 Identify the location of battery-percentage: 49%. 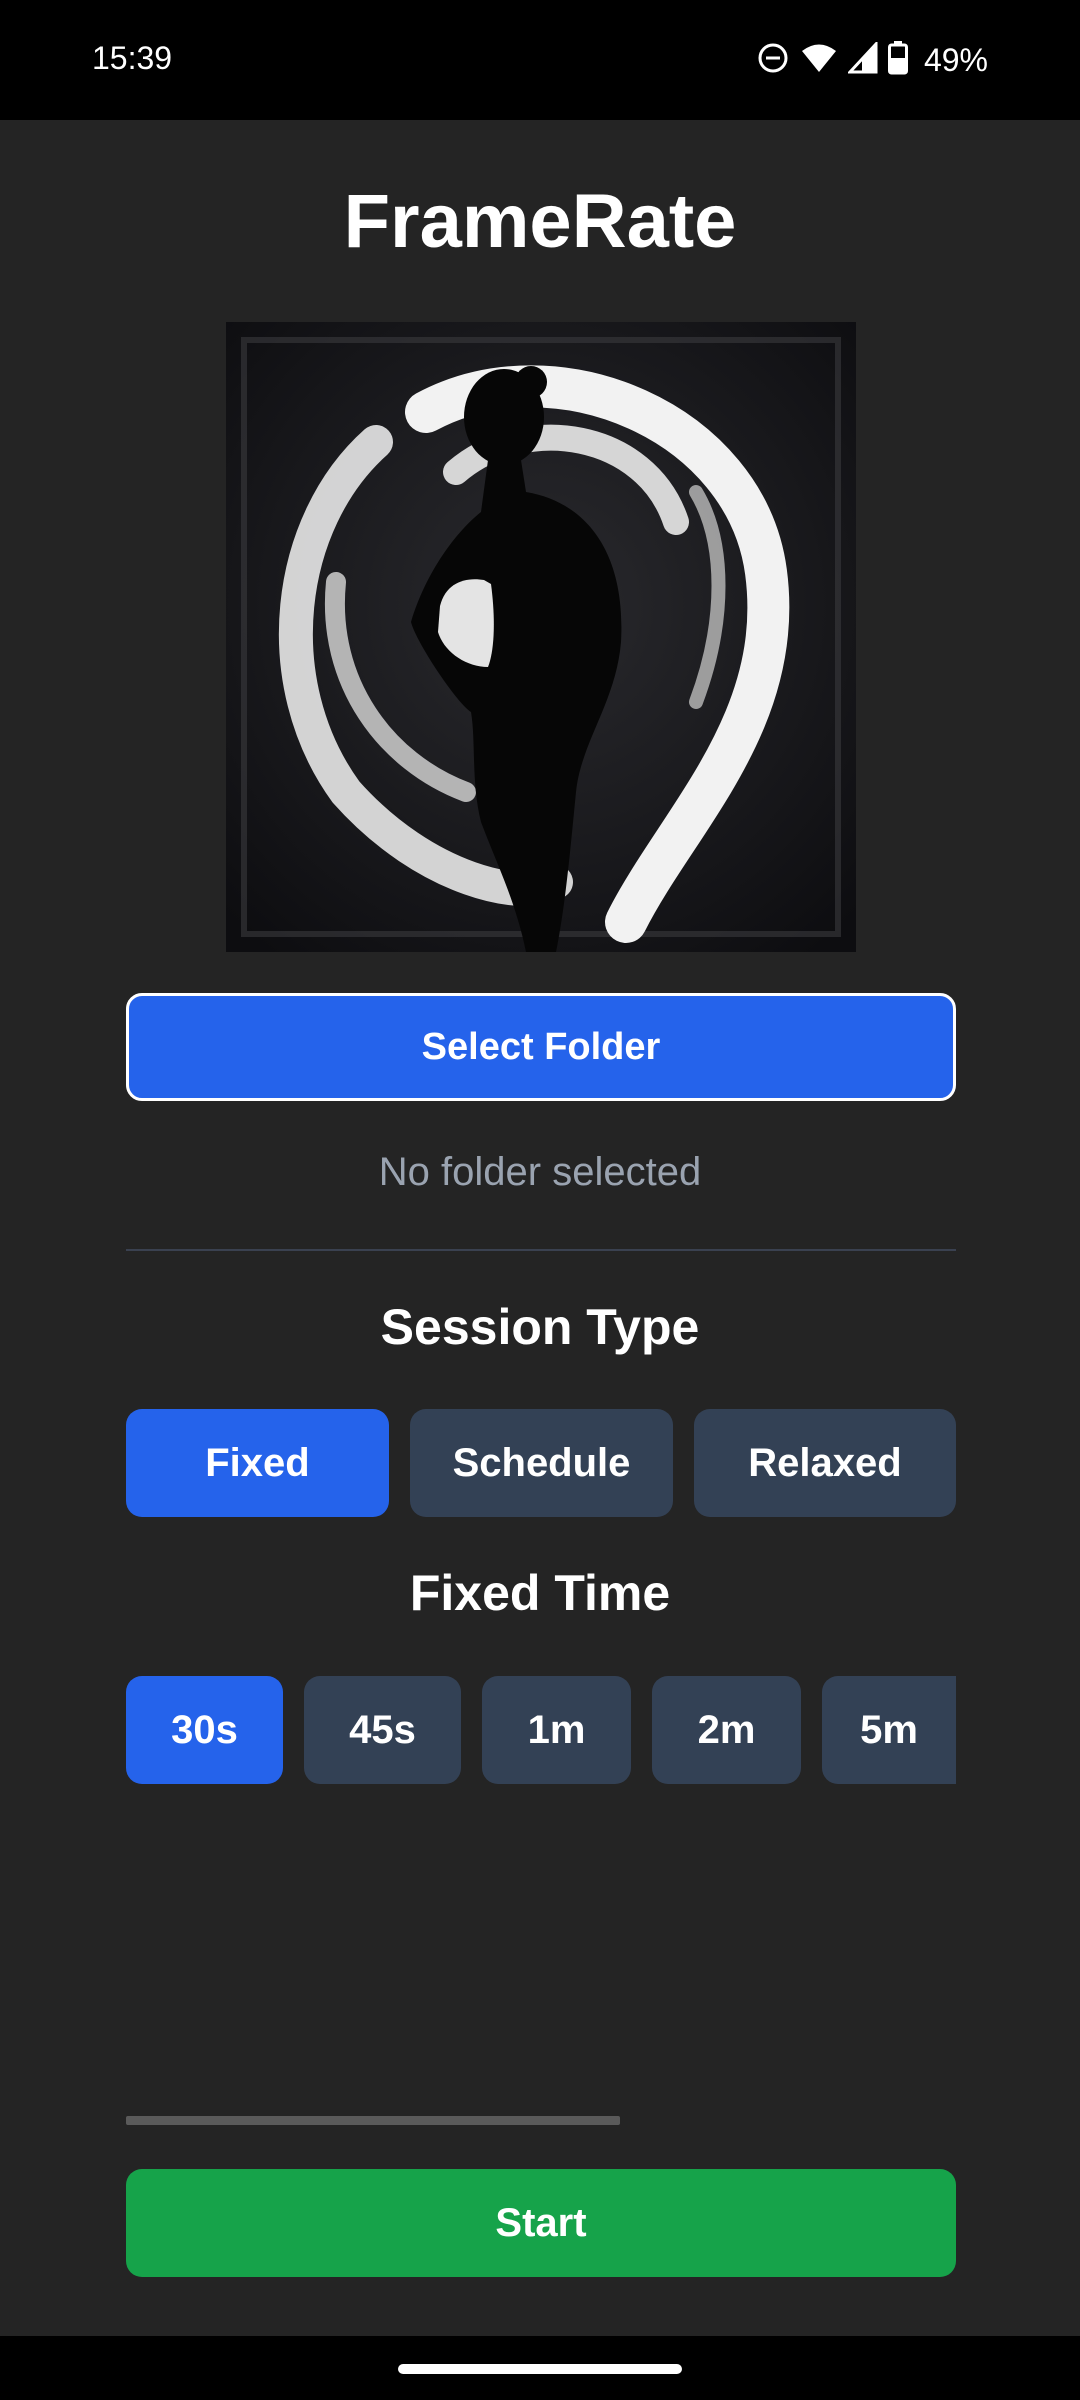
(955, 59).